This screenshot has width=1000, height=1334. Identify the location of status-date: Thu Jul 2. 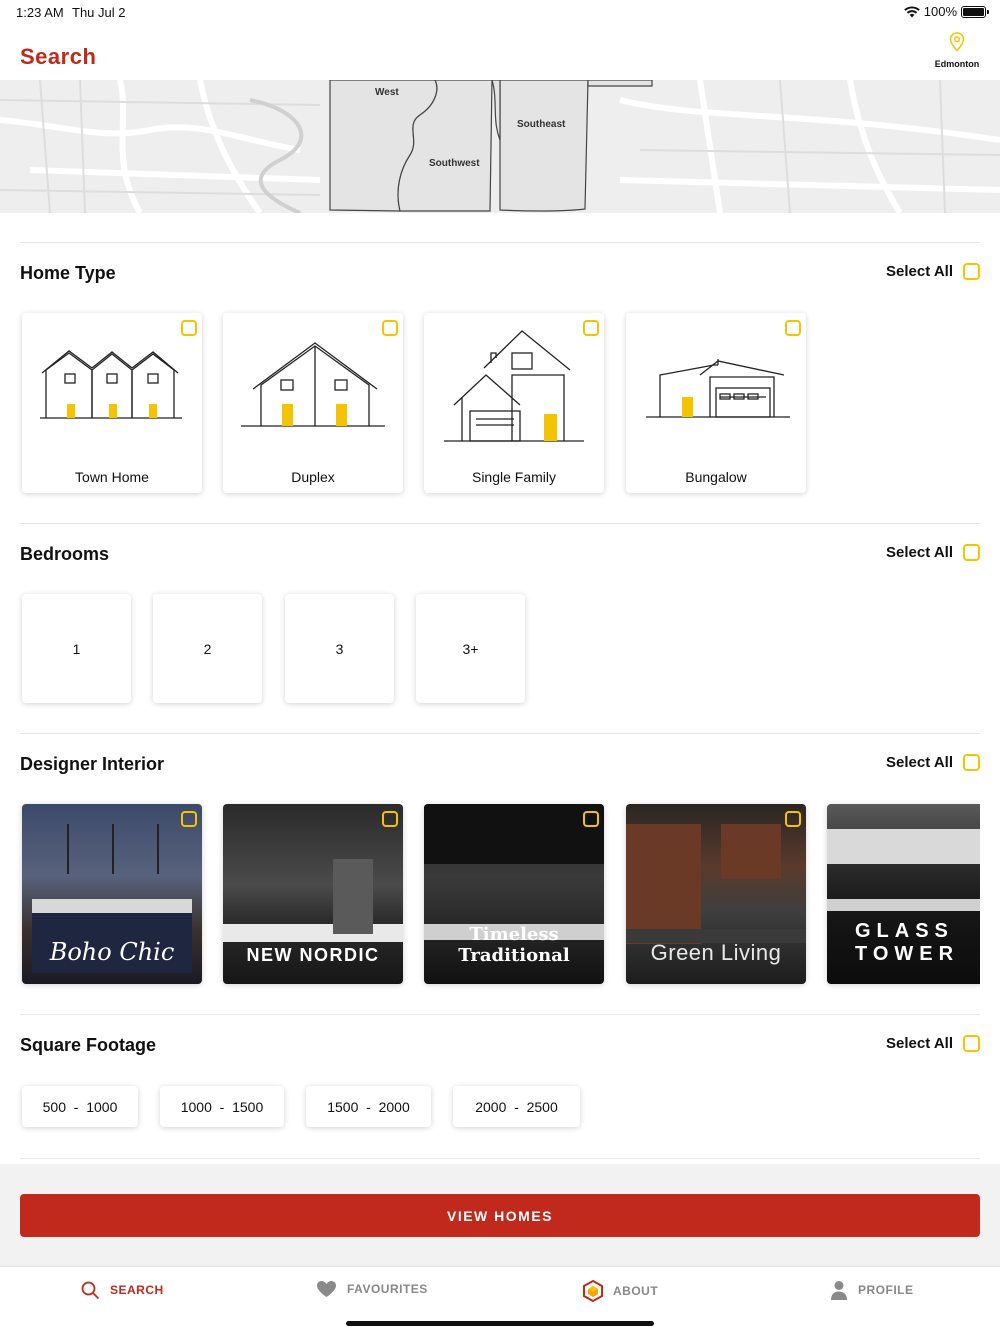
(99, 12).